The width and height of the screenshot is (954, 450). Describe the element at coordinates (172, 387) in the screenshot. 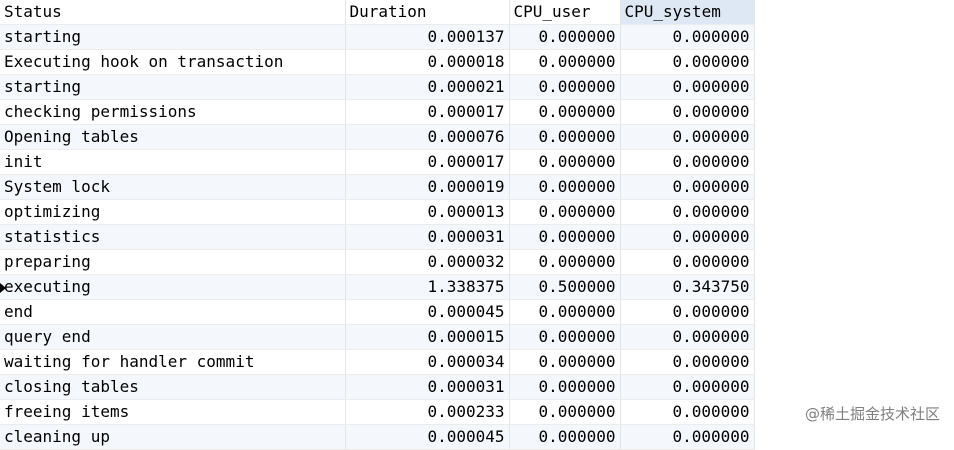

I see `cell-status: closing tables` at that location.